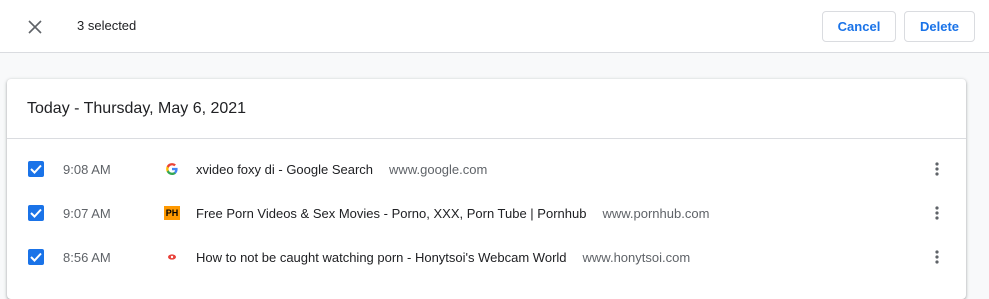 The height and width of the screenshot is (299, 989). Describe the element at coordinates (87, 169) in the screenshot. I see `visit-time: 9:08 AM` at that location.